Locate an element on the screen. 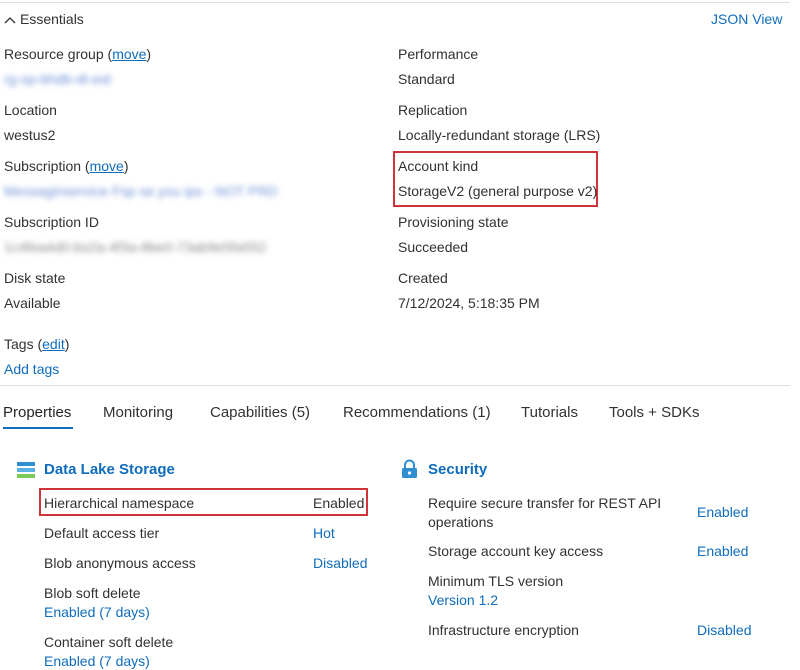 The width and height of the screenshot is (800, 670). lock-icon is located at coordinates (409, 471).